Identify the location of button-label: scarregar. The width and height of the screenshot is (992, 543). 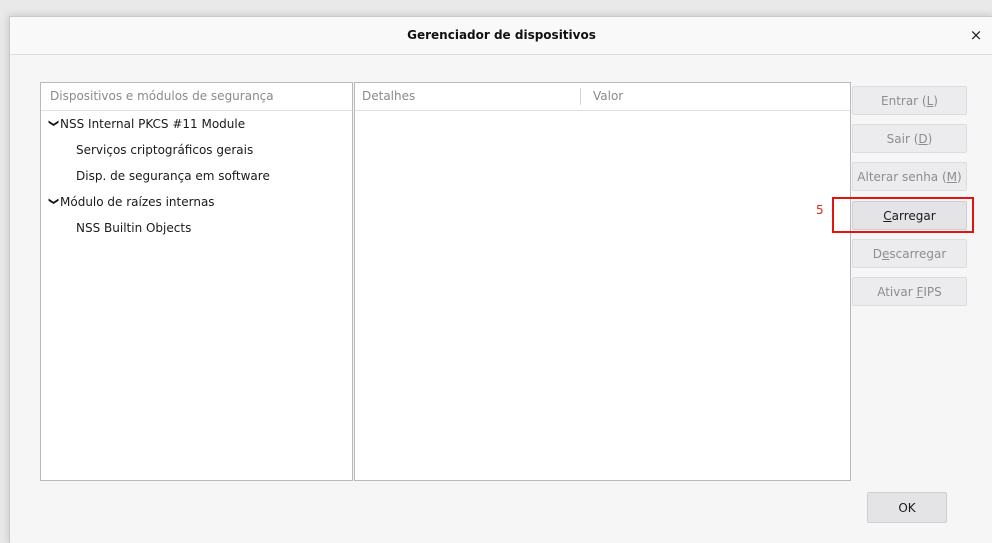
(918, 254).